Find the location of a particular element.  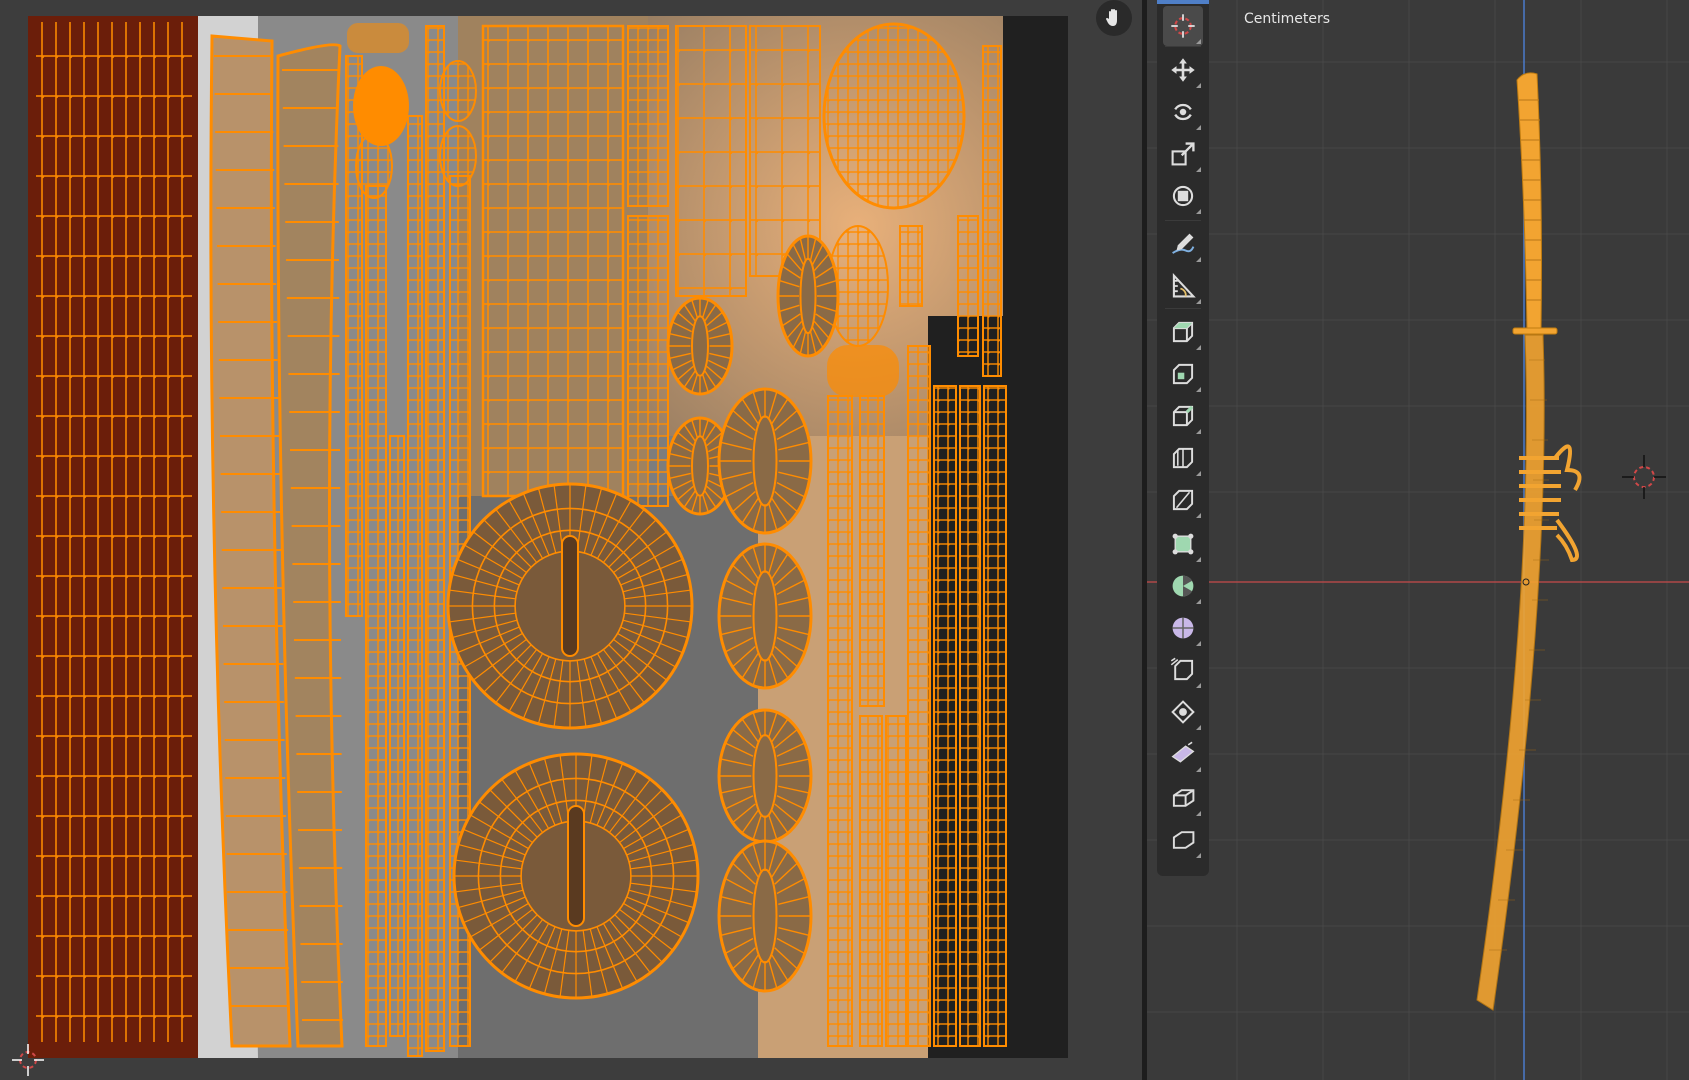

spin-tool is located at coordinates (1183, 628).